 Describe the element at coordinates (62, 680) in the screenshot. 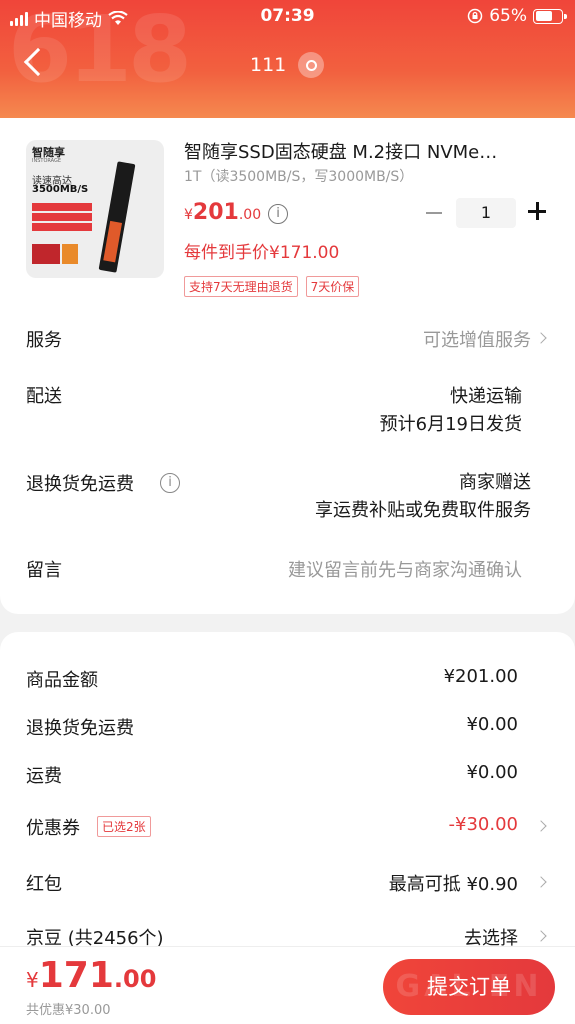

I see `goods-amount-label: 商品金额` at that location.